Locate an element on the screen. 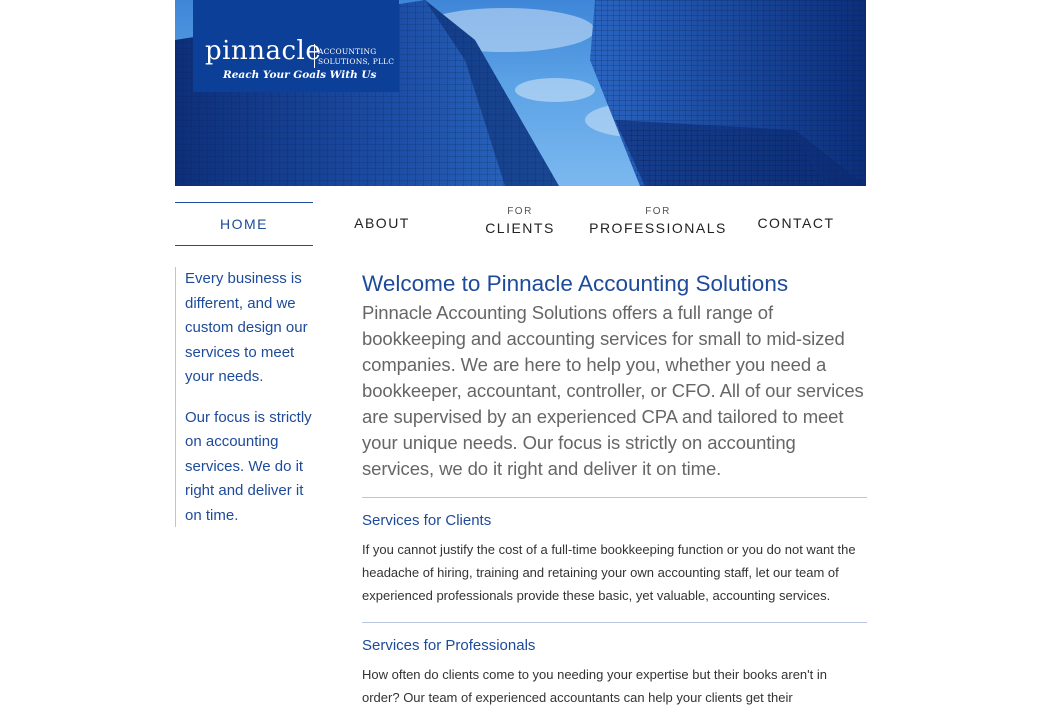 The image size is (1050, 709). nav-for-clients-label: CLIENTS is located at coordinates (520, 228).